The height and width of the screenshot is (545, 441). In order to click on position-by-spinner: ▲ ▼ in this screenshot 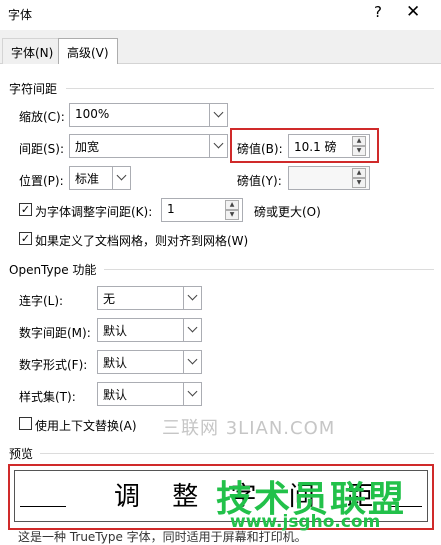, I will do `click(329, 178)`.